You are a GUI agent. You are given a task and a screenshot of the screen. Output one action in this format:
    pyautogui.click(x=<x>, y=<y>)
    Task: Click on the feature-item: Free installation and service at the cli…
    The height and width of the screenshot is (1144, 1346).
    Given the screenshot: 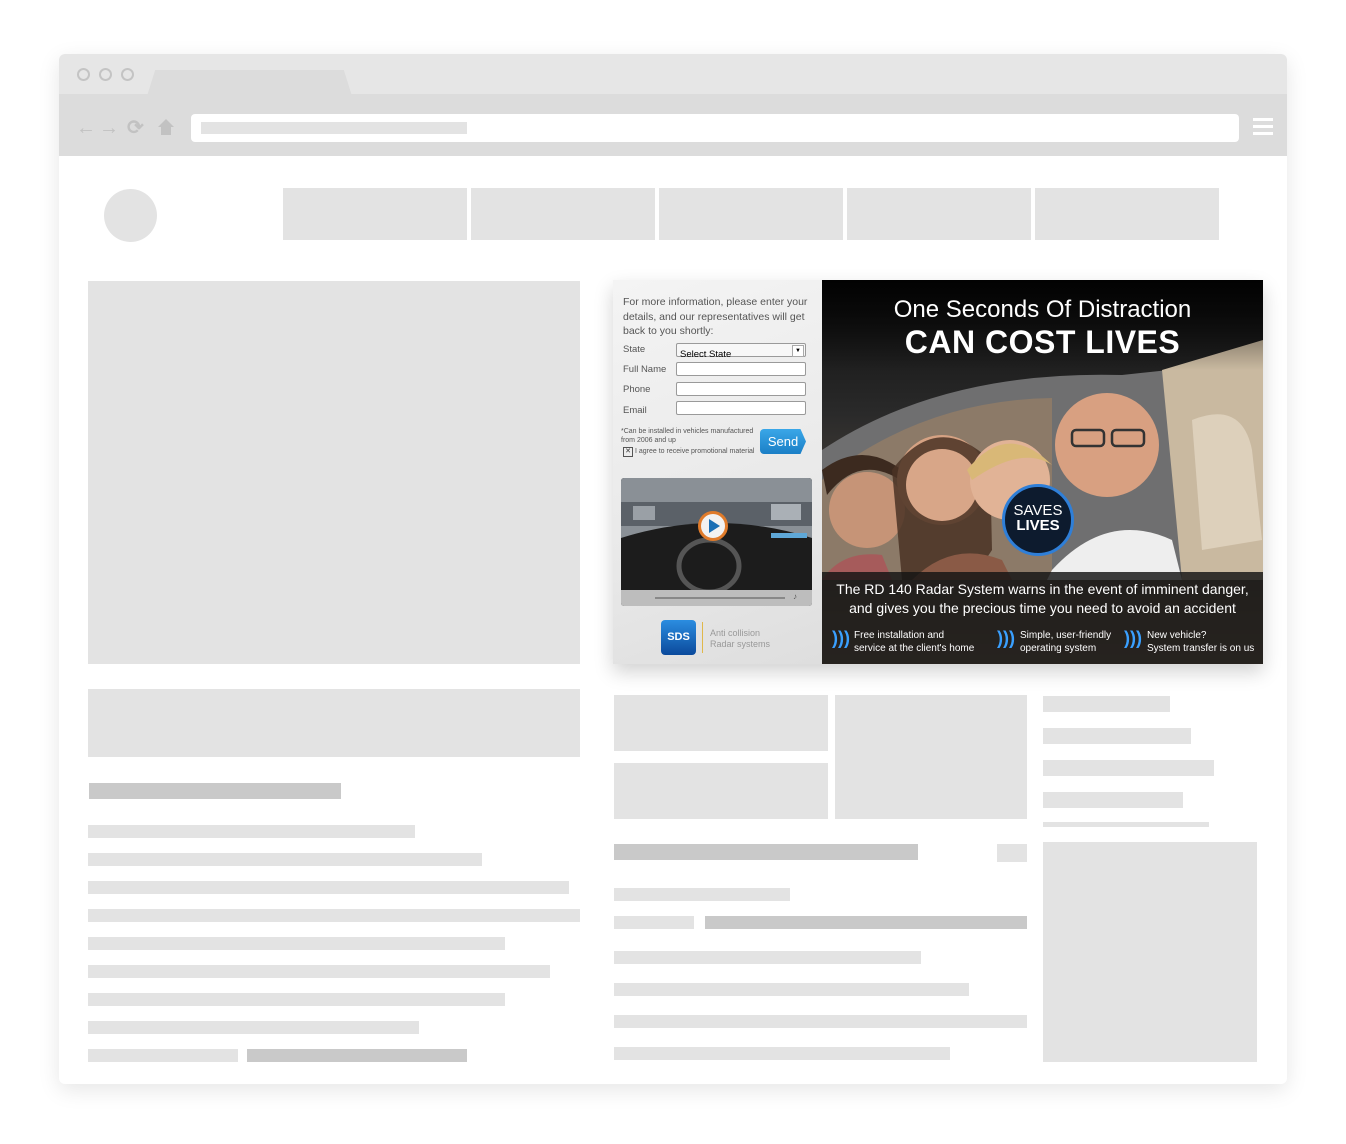 What is the action you would take?
    pyautogui.click(x=914, y=642)
    